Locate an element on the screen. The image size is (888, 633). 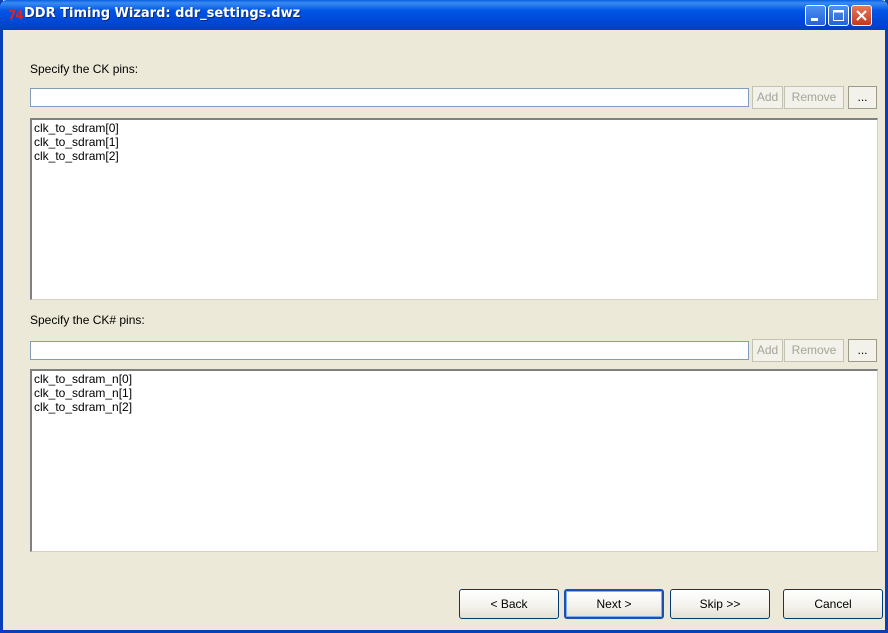
maximize-button is located at coordinates (838, 15).